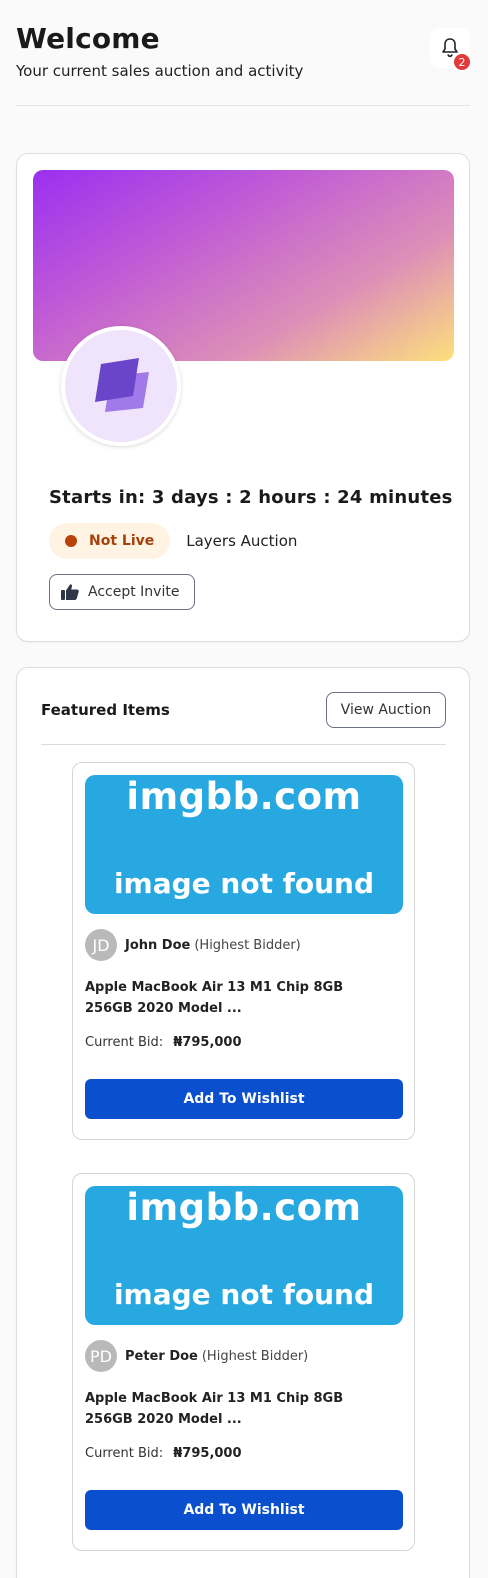 The width and height of the screenshot is (488, 1578). Describe the element at coordinates (173, 541) in the screenshot. I see `auction-status-row: Not Live Layers Auction` at that location.